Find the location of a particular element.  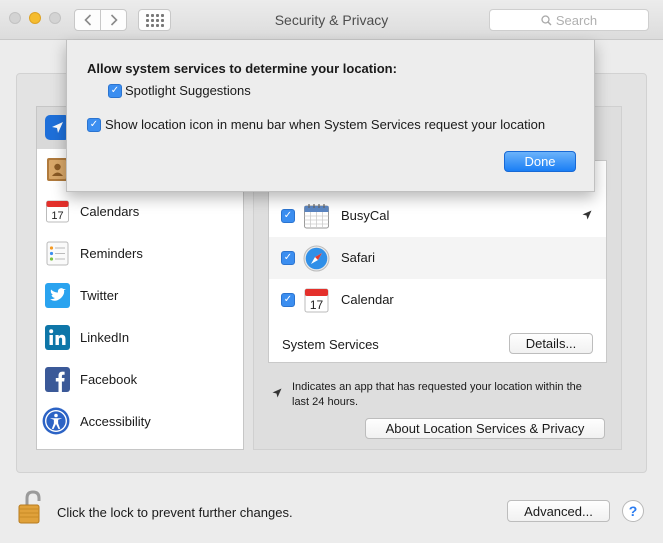

twitter-icon is located at coordinates (57, 295).